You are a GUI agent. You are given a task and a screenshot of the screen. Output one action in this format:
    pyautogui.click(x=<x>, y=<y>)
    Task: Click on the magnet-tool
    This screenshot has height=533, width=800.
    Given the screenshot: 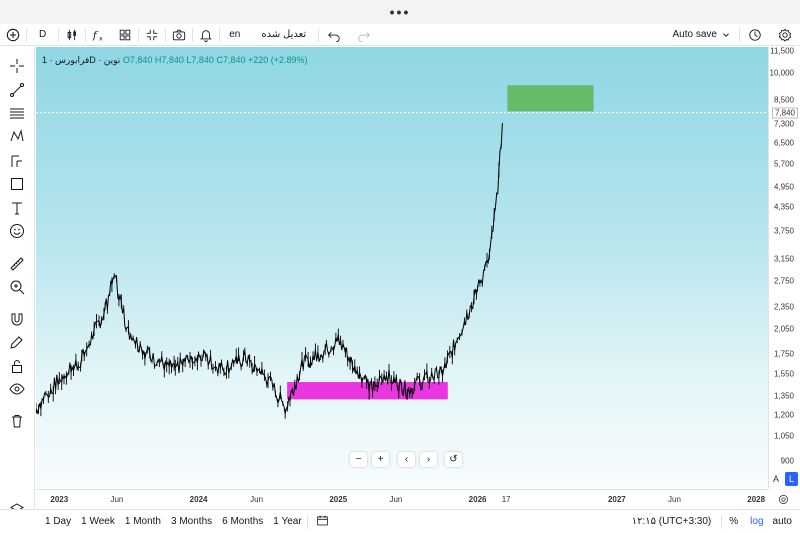 What is the action you would take?
    pyautogui.click(x=17, y=319)
    